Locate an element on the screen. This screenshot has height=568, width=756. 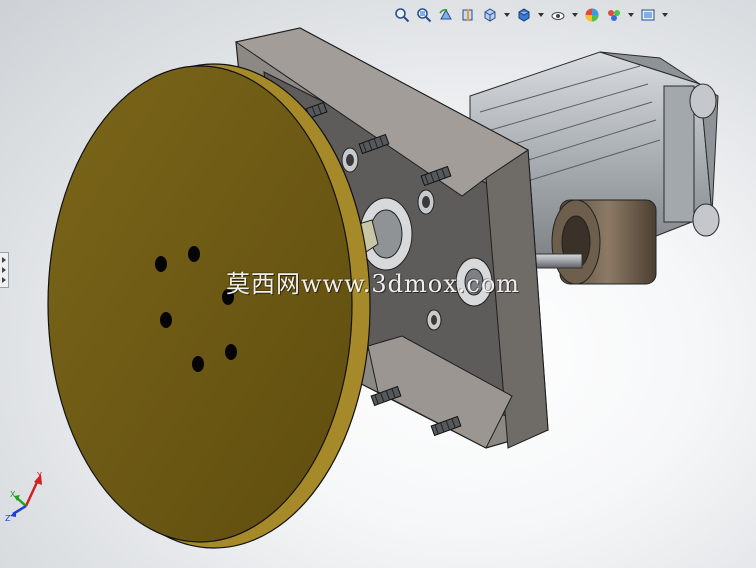
display-style-icon is located at coordinates (524, 15).